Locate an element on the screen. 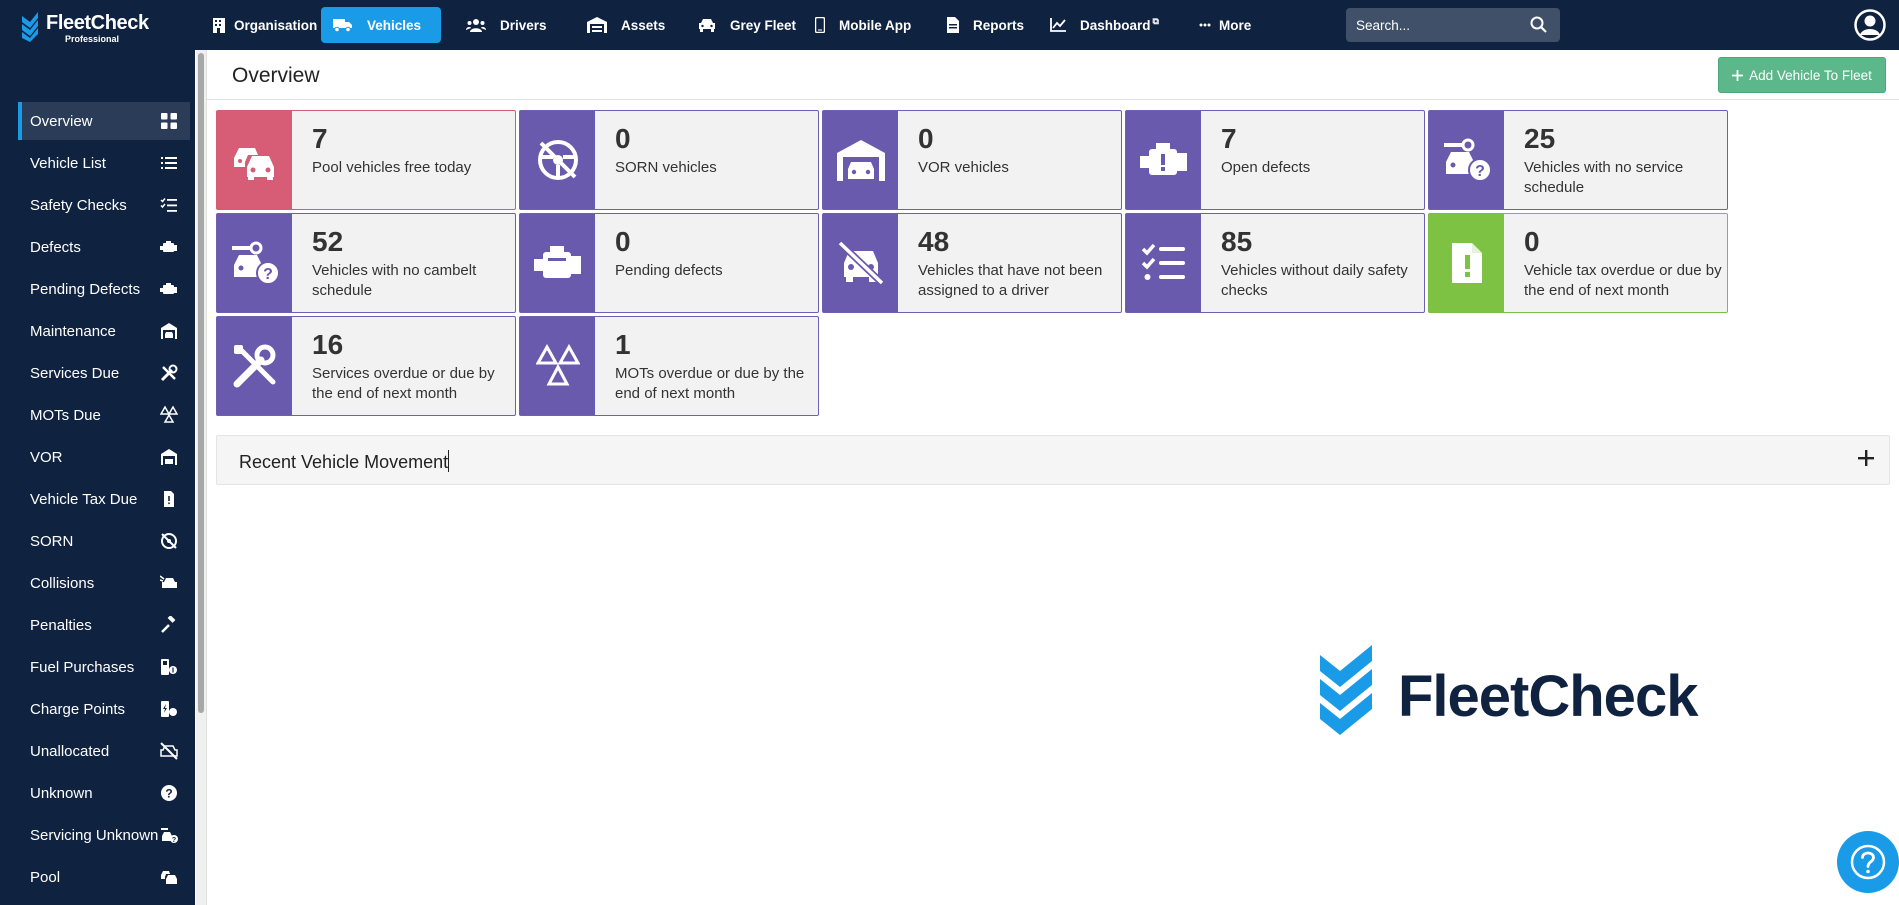 The width and height of the screenshot is (1899, 905). search-input is located at coordinates (1453, 25).